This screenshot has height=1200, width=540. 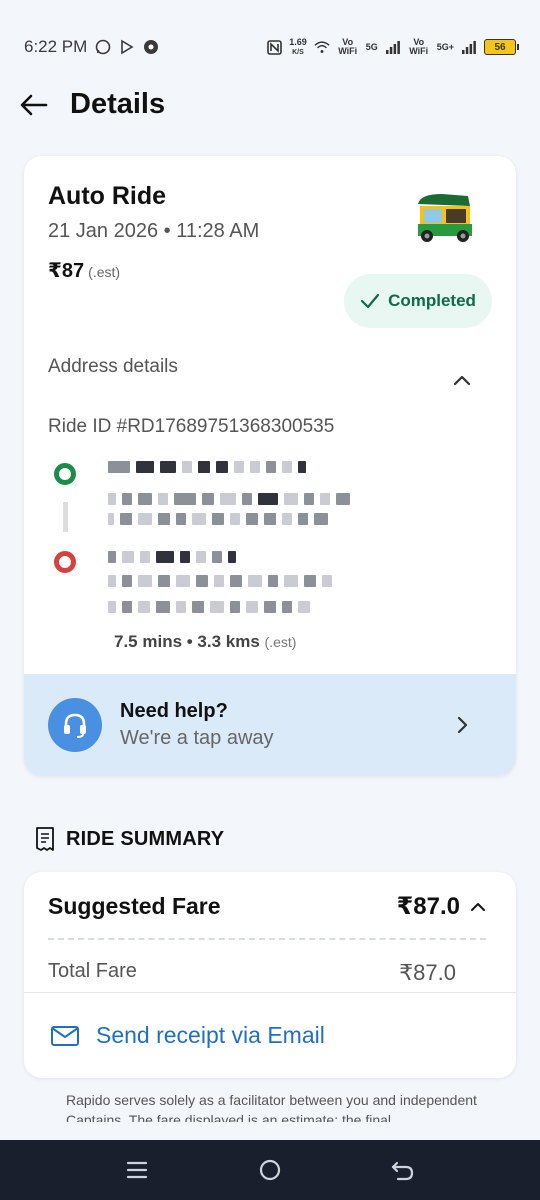 I want to click on ride-price-note: (.est), so click(x=104, y=272).